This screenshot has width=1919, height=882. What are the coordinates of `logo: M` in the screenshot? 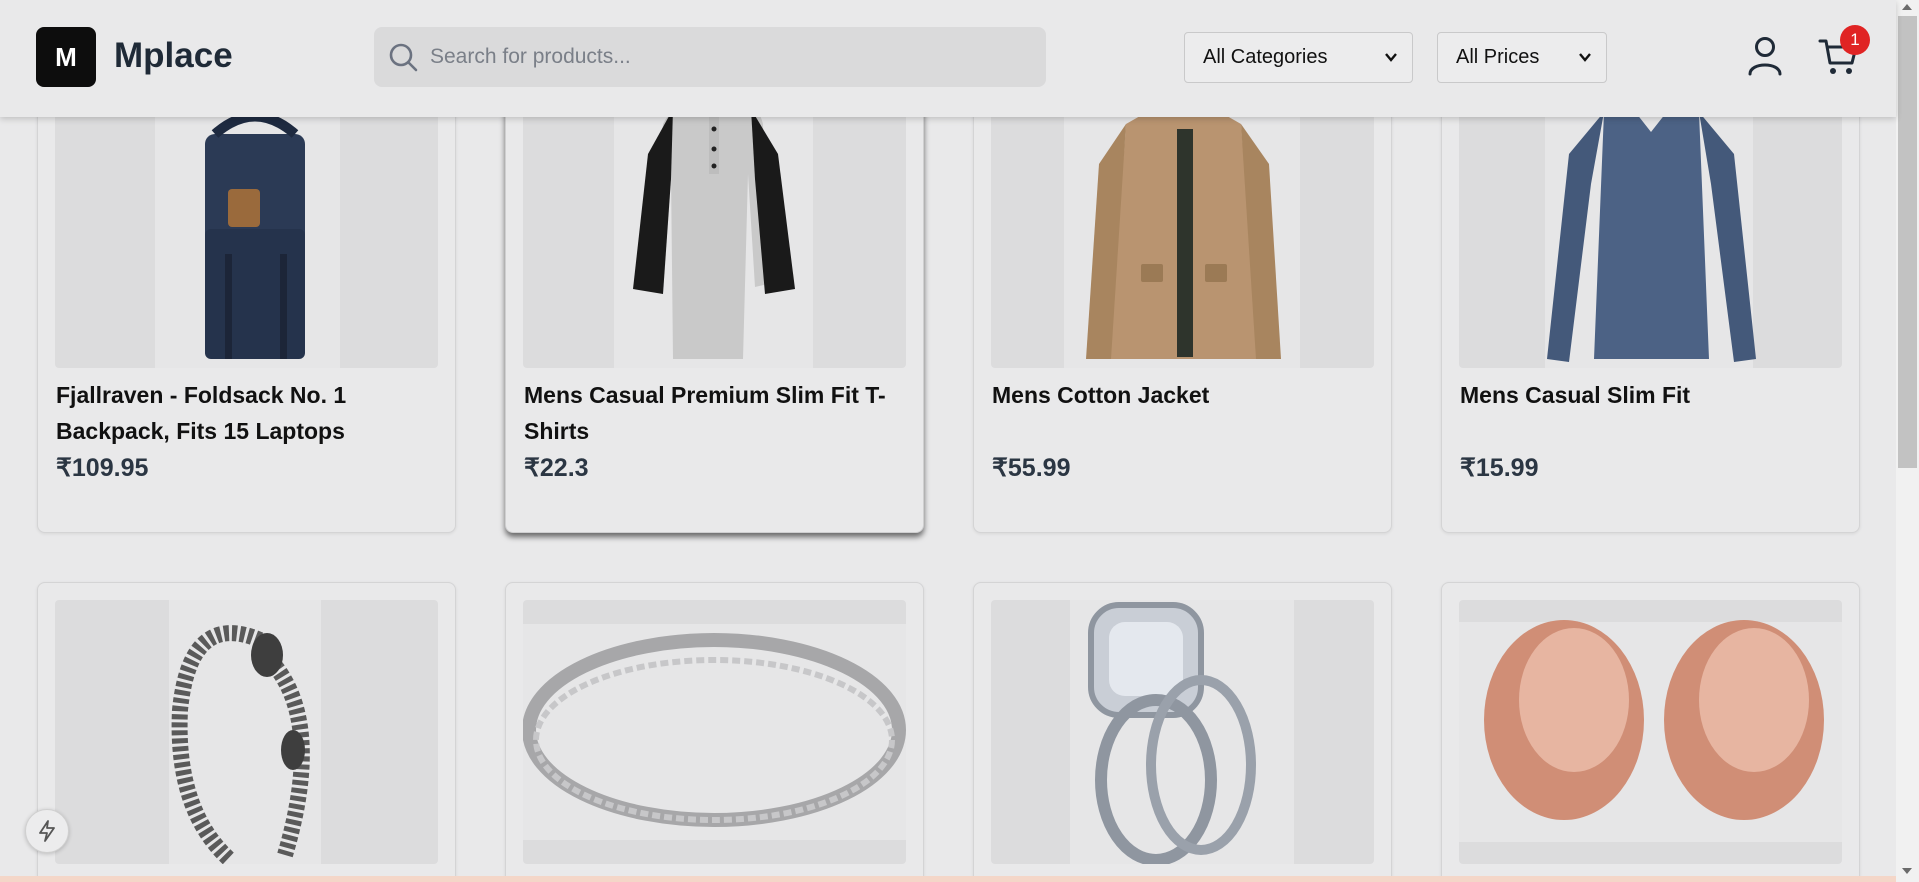 It's located at (66, 57).